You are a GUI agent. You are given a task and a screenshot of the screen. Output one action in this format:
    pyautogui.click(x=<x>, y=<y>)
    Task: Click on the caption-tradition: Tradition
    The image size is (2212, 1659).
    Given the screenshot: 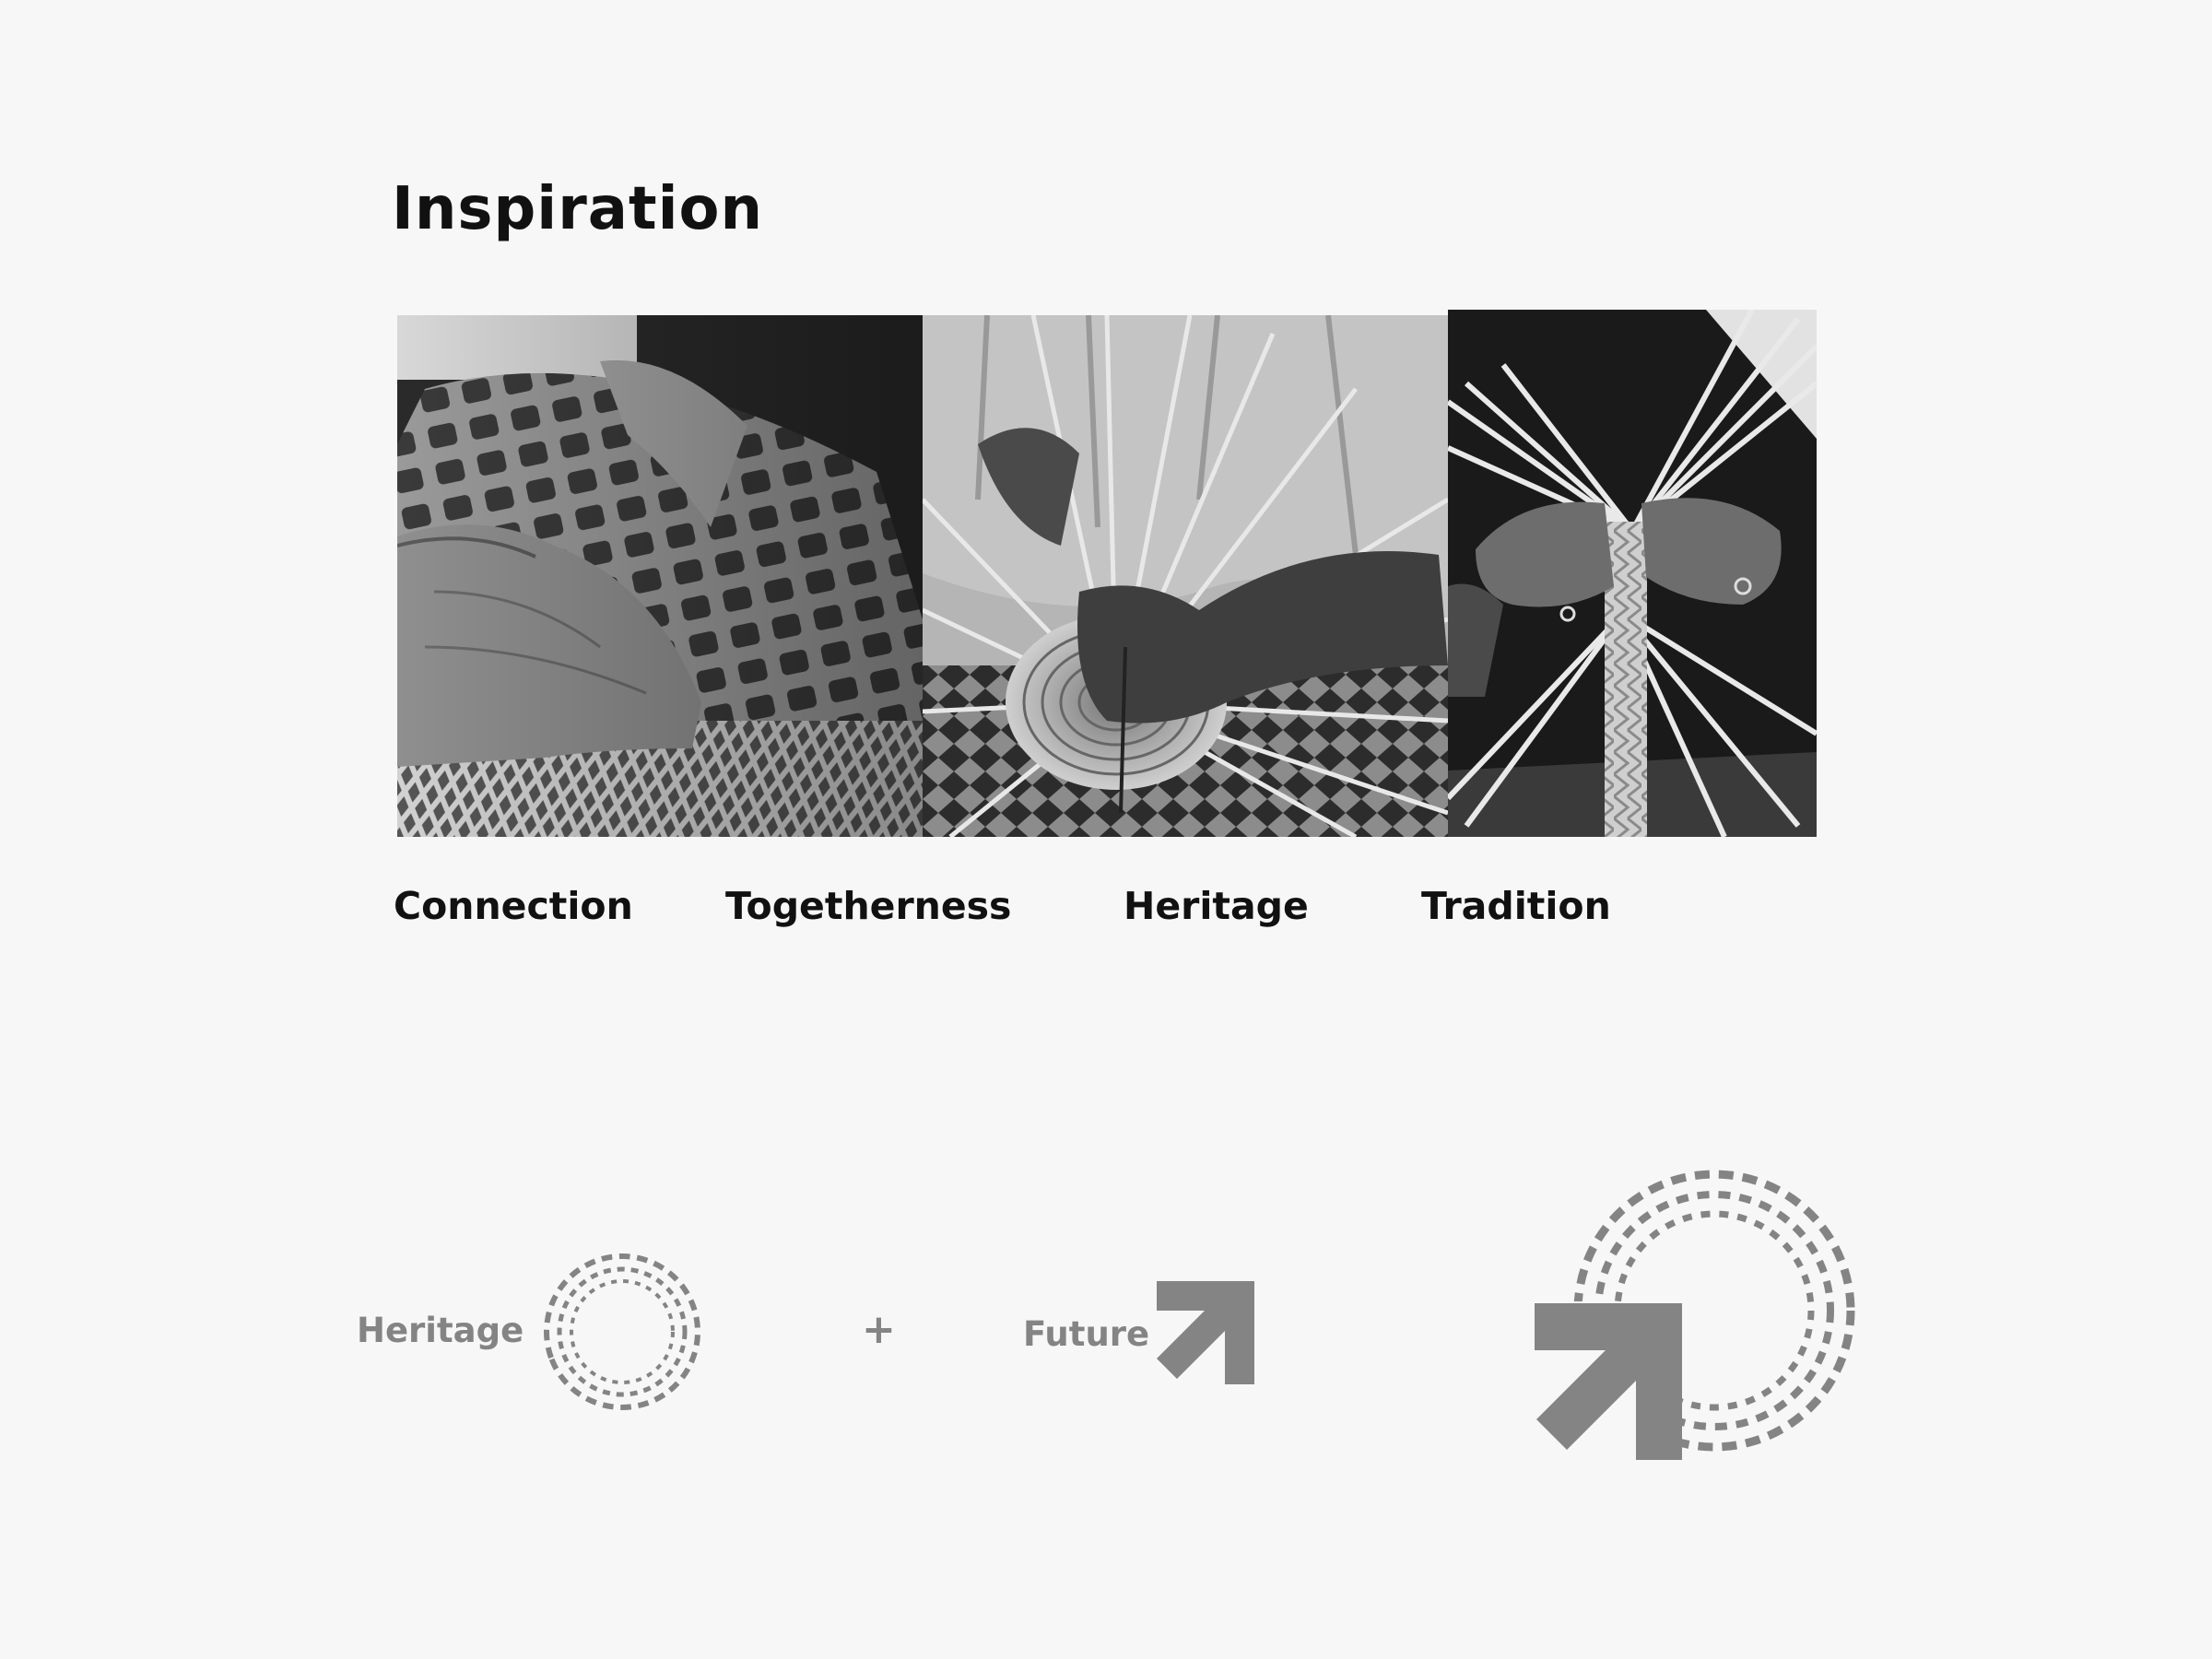 What is the action you would take?
    pyautogui.click(x=1516, y=906)
    